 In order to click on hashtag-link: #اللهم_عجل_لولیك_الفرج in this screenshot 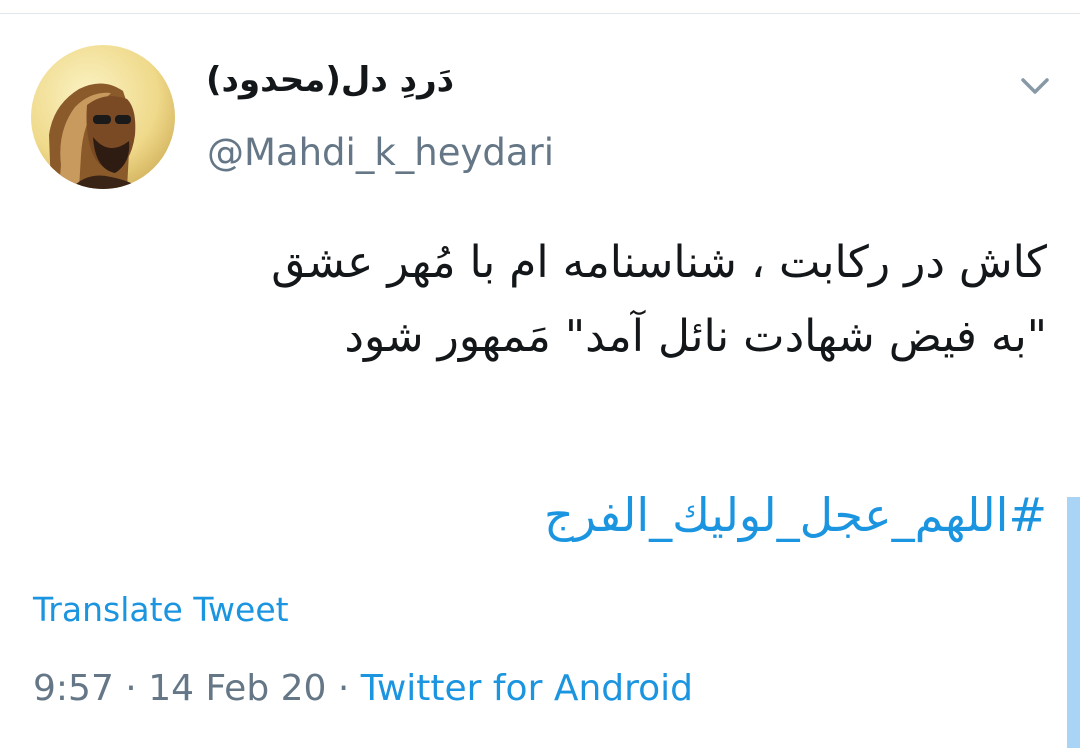, I will do `click(795, 515)`.